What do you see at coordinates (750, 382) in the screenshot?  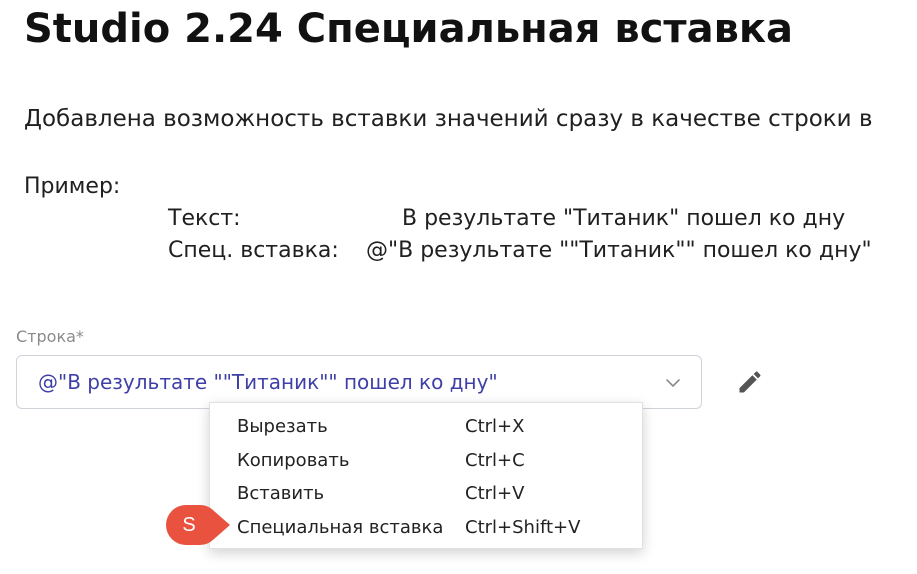 I see `pencil-icon` at bounding box center [750, 382].